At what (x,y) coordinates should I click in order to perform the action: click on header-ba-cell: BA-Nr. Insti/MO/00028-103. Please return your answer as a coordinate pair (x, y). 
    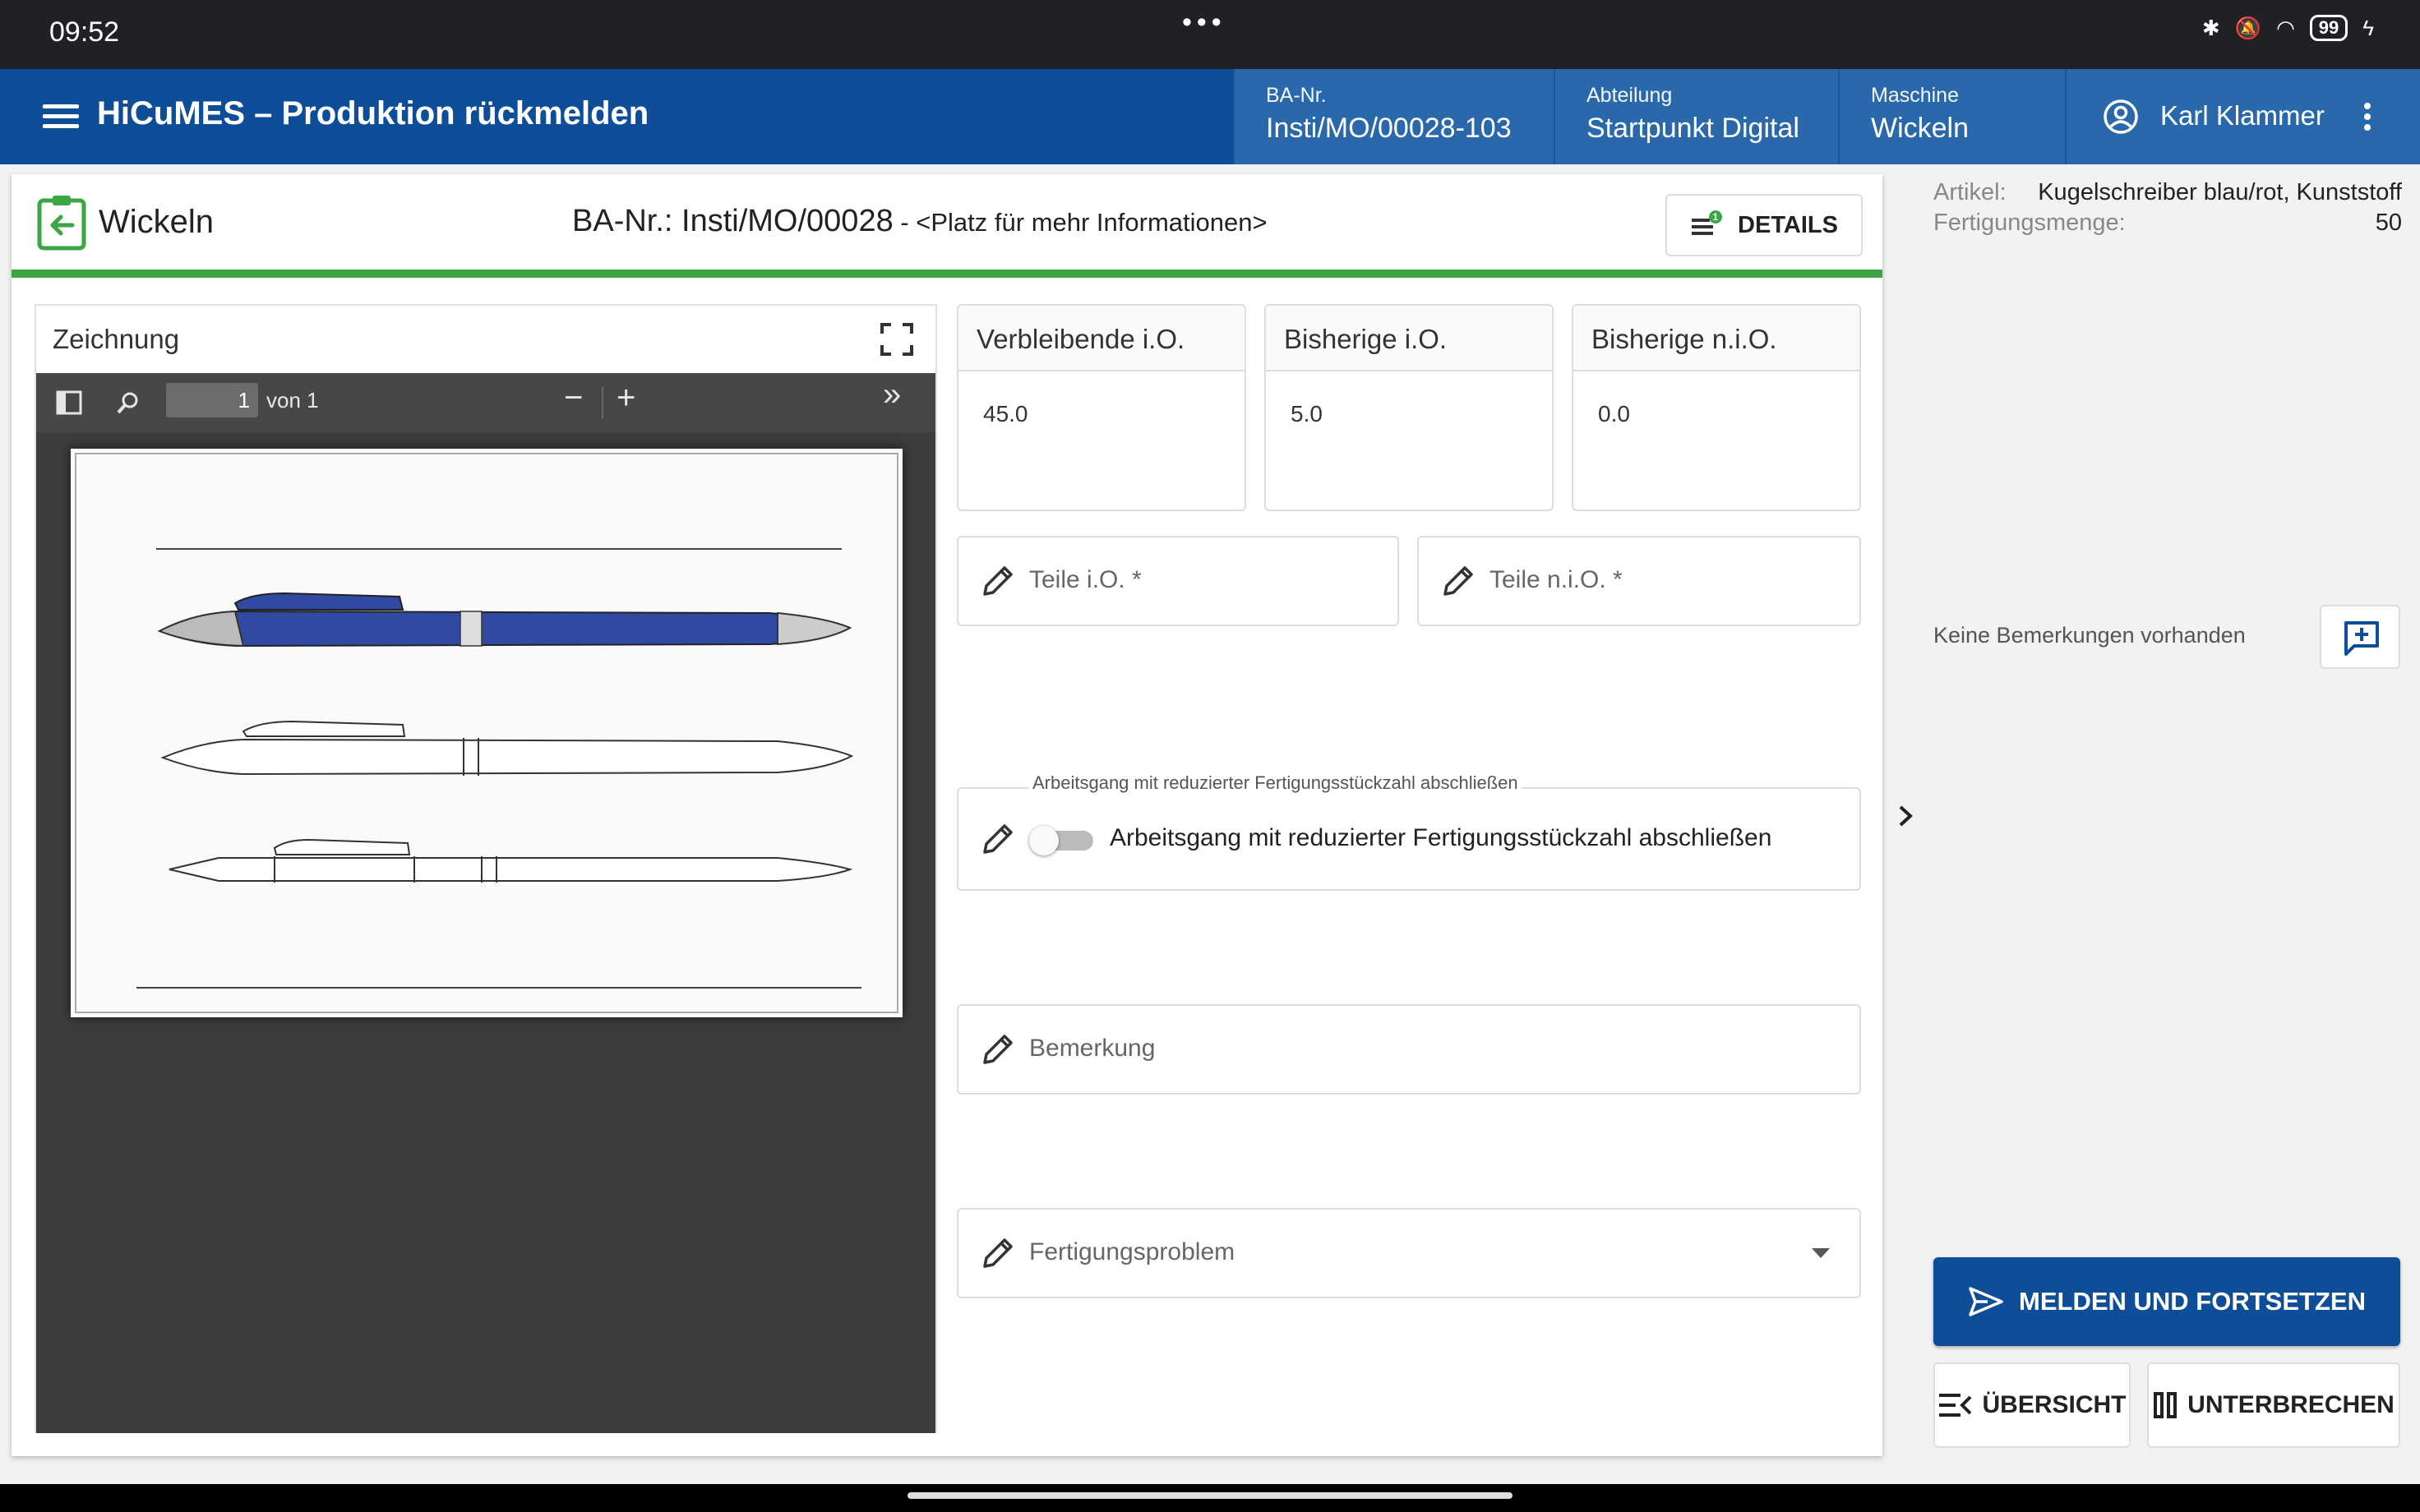
    Looking at the image, I should click on (1393, 117).